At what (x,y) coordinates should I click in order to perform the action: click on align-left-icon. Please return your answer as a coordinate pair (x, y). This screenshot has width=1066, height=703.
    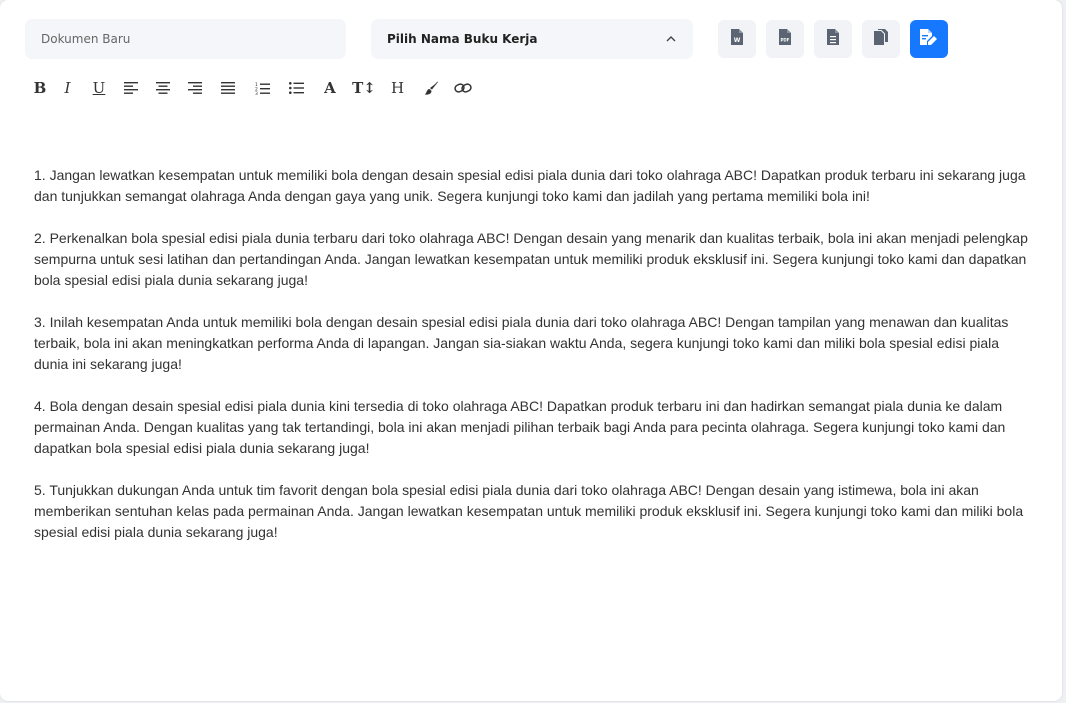
    Looking at the image, I should click on (131, 88).